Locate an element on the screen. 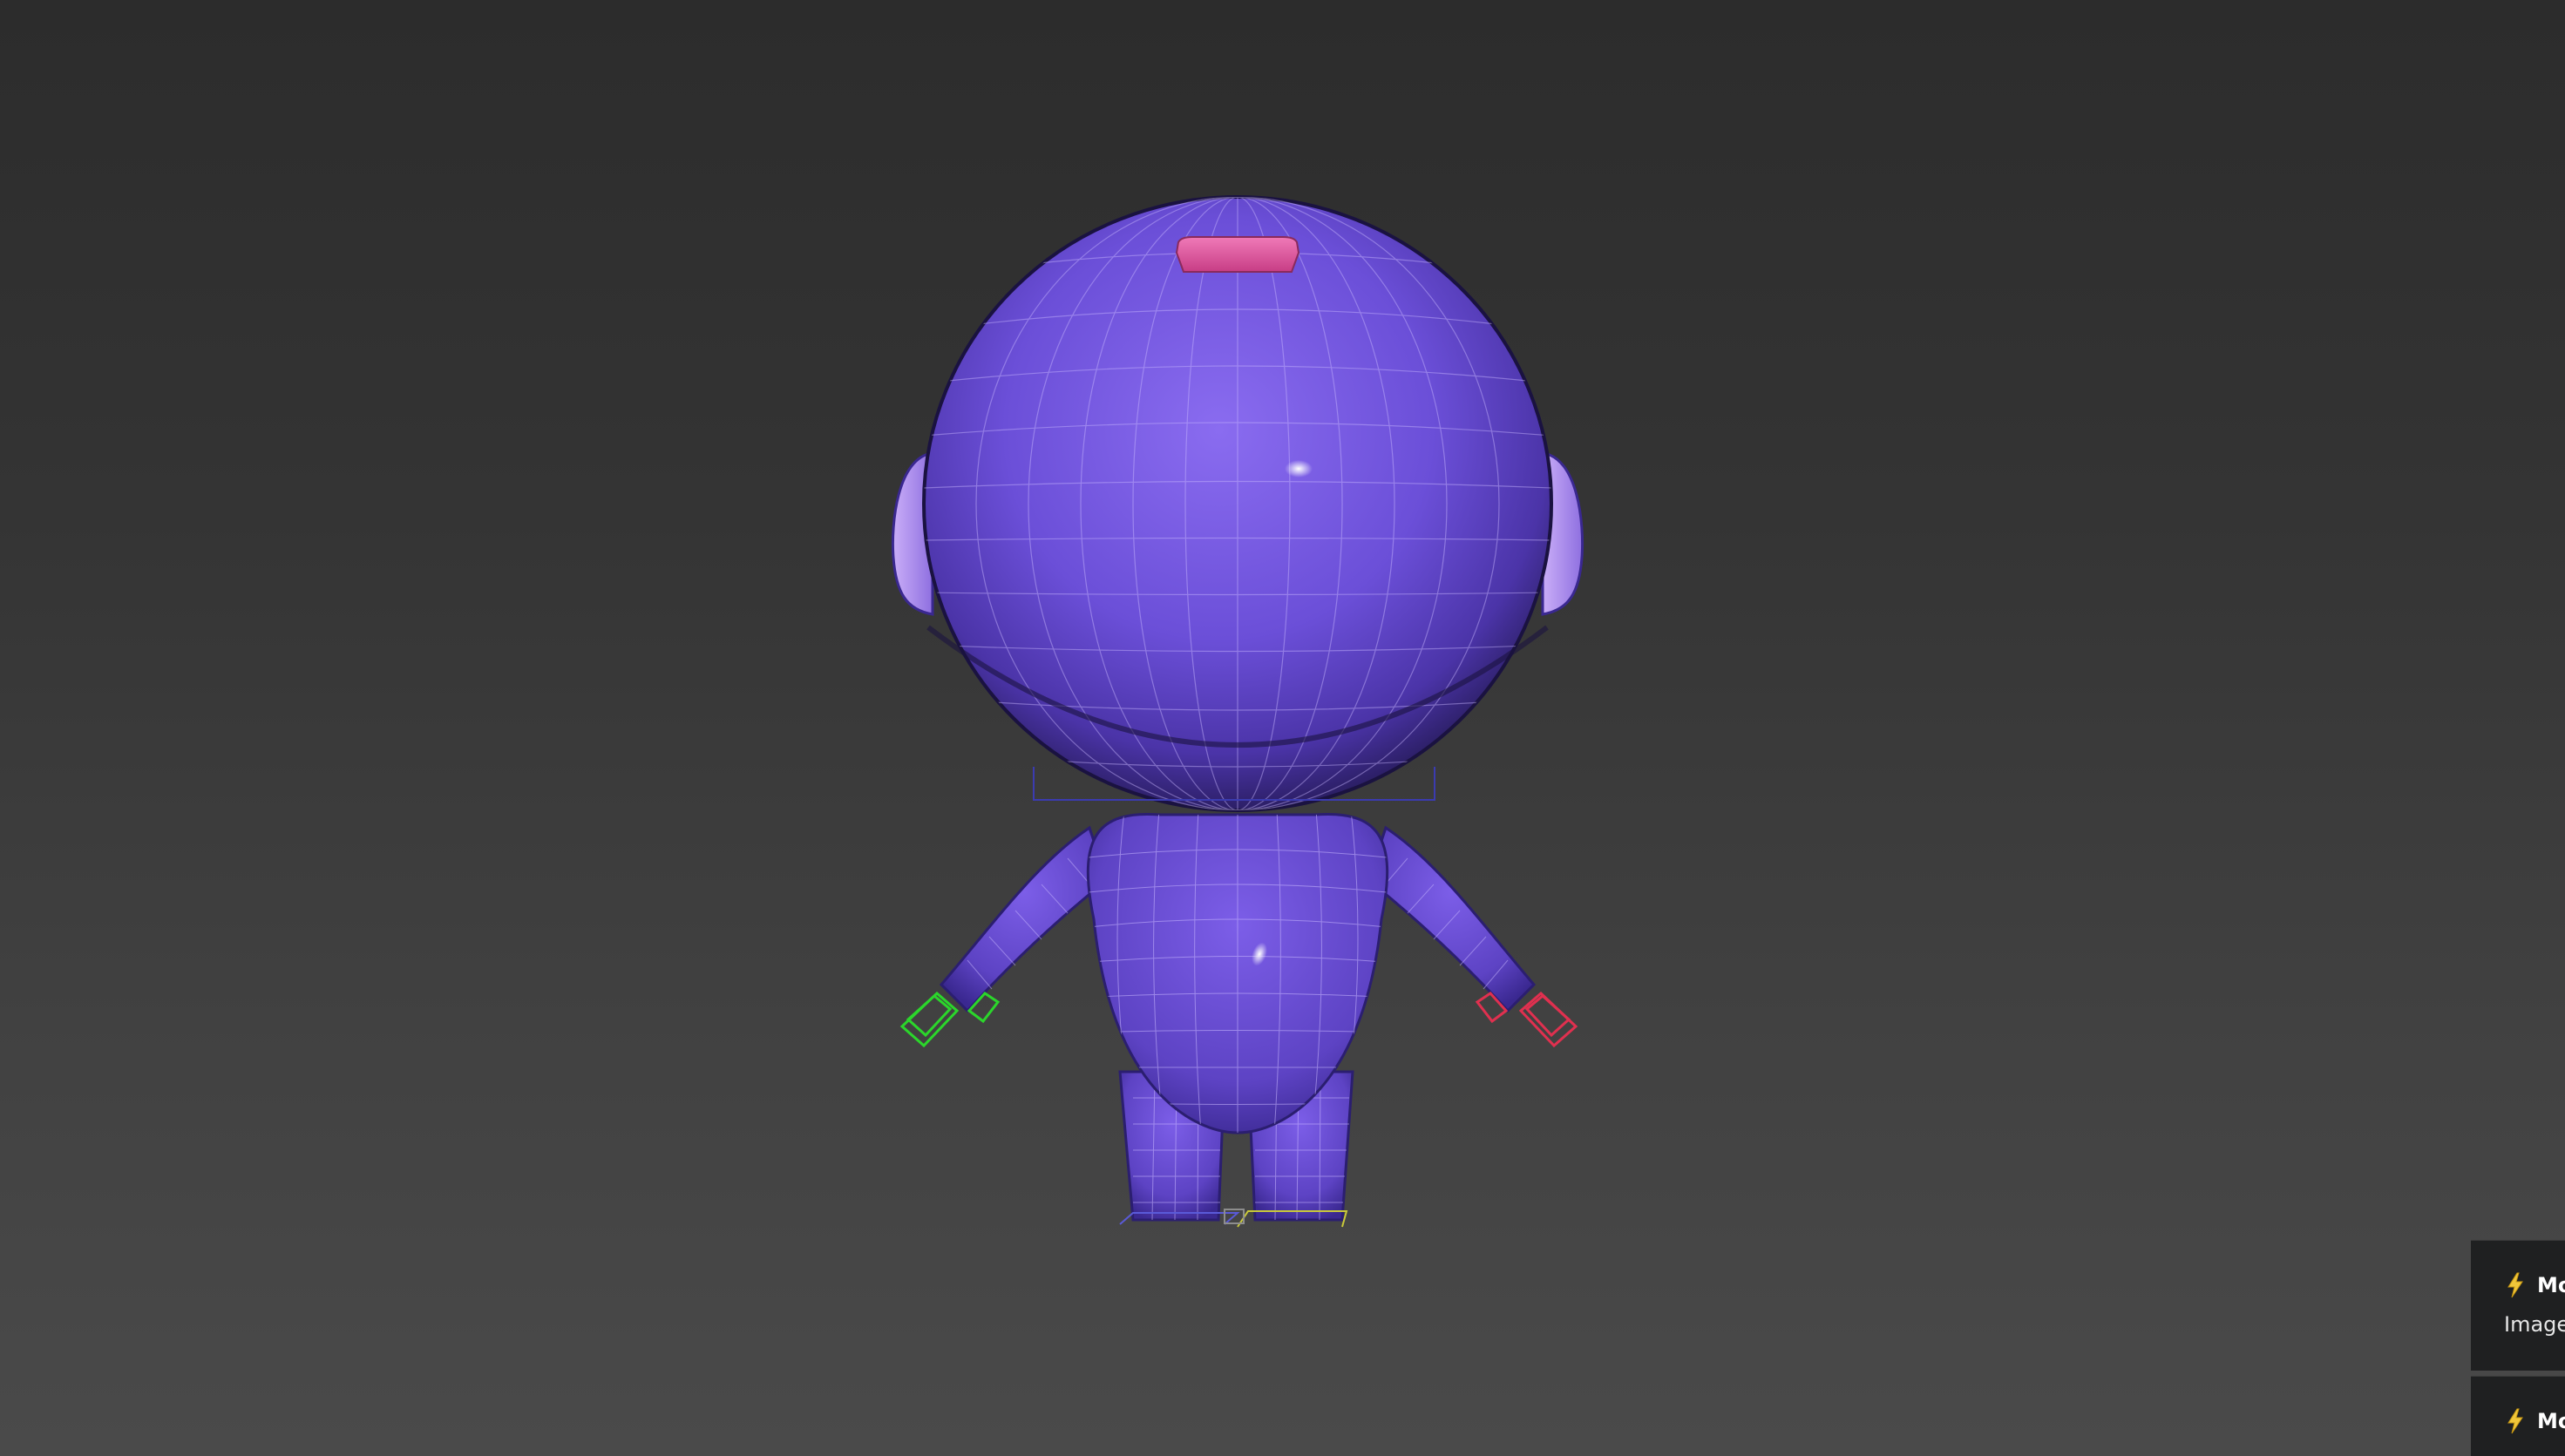 The height and width of the screenshot is (1456, 2565). left-hand-gizmo is located at coordinates (950, 1019).